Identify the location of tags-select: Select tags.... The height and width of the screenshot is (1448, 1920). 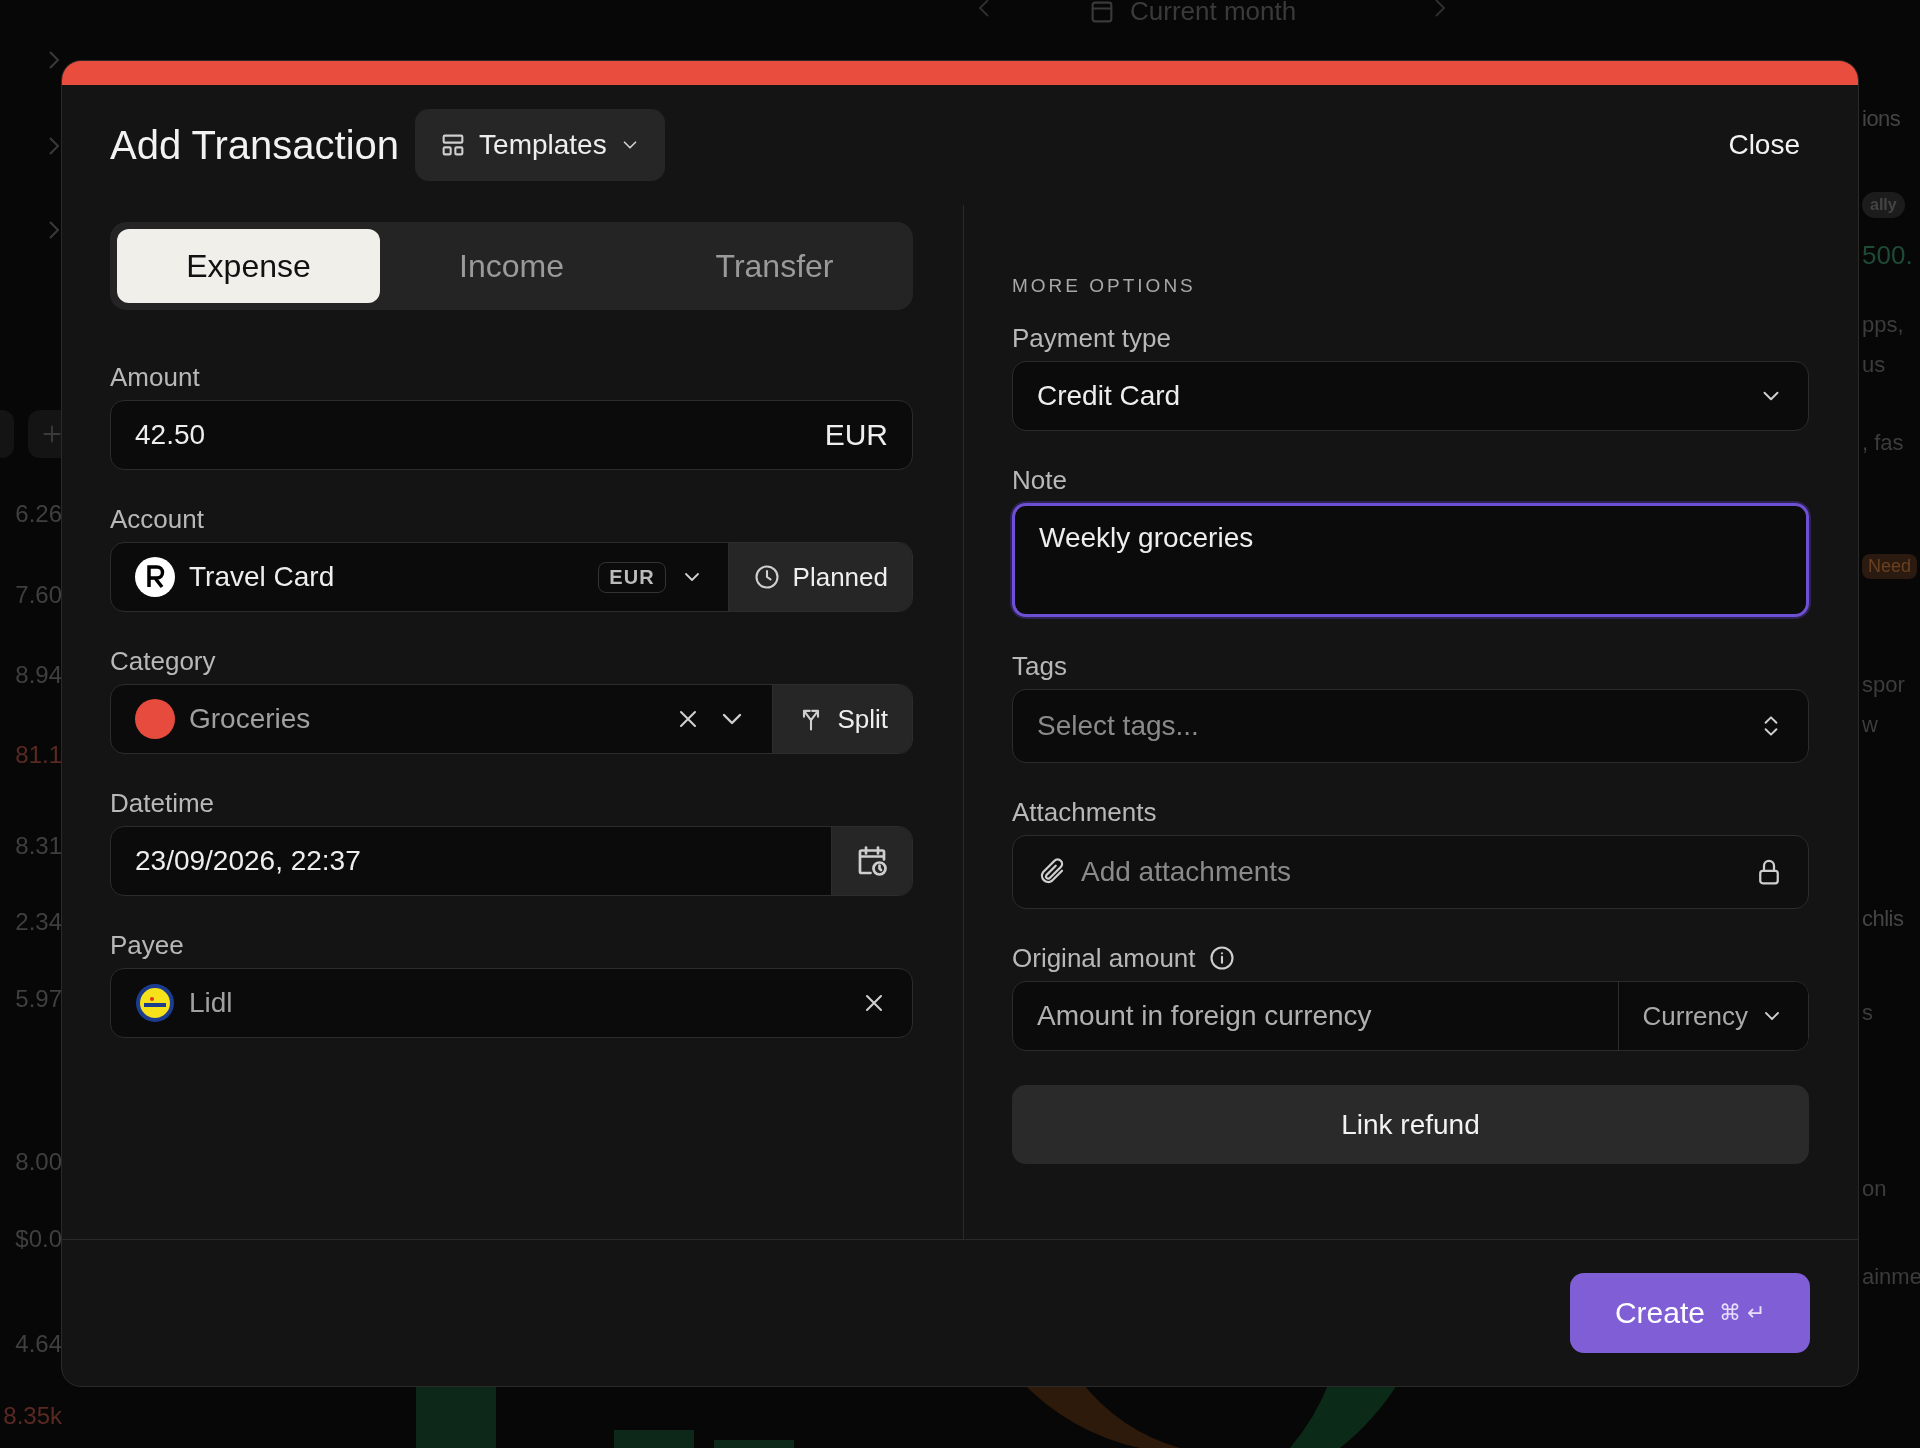
(1410, 726).